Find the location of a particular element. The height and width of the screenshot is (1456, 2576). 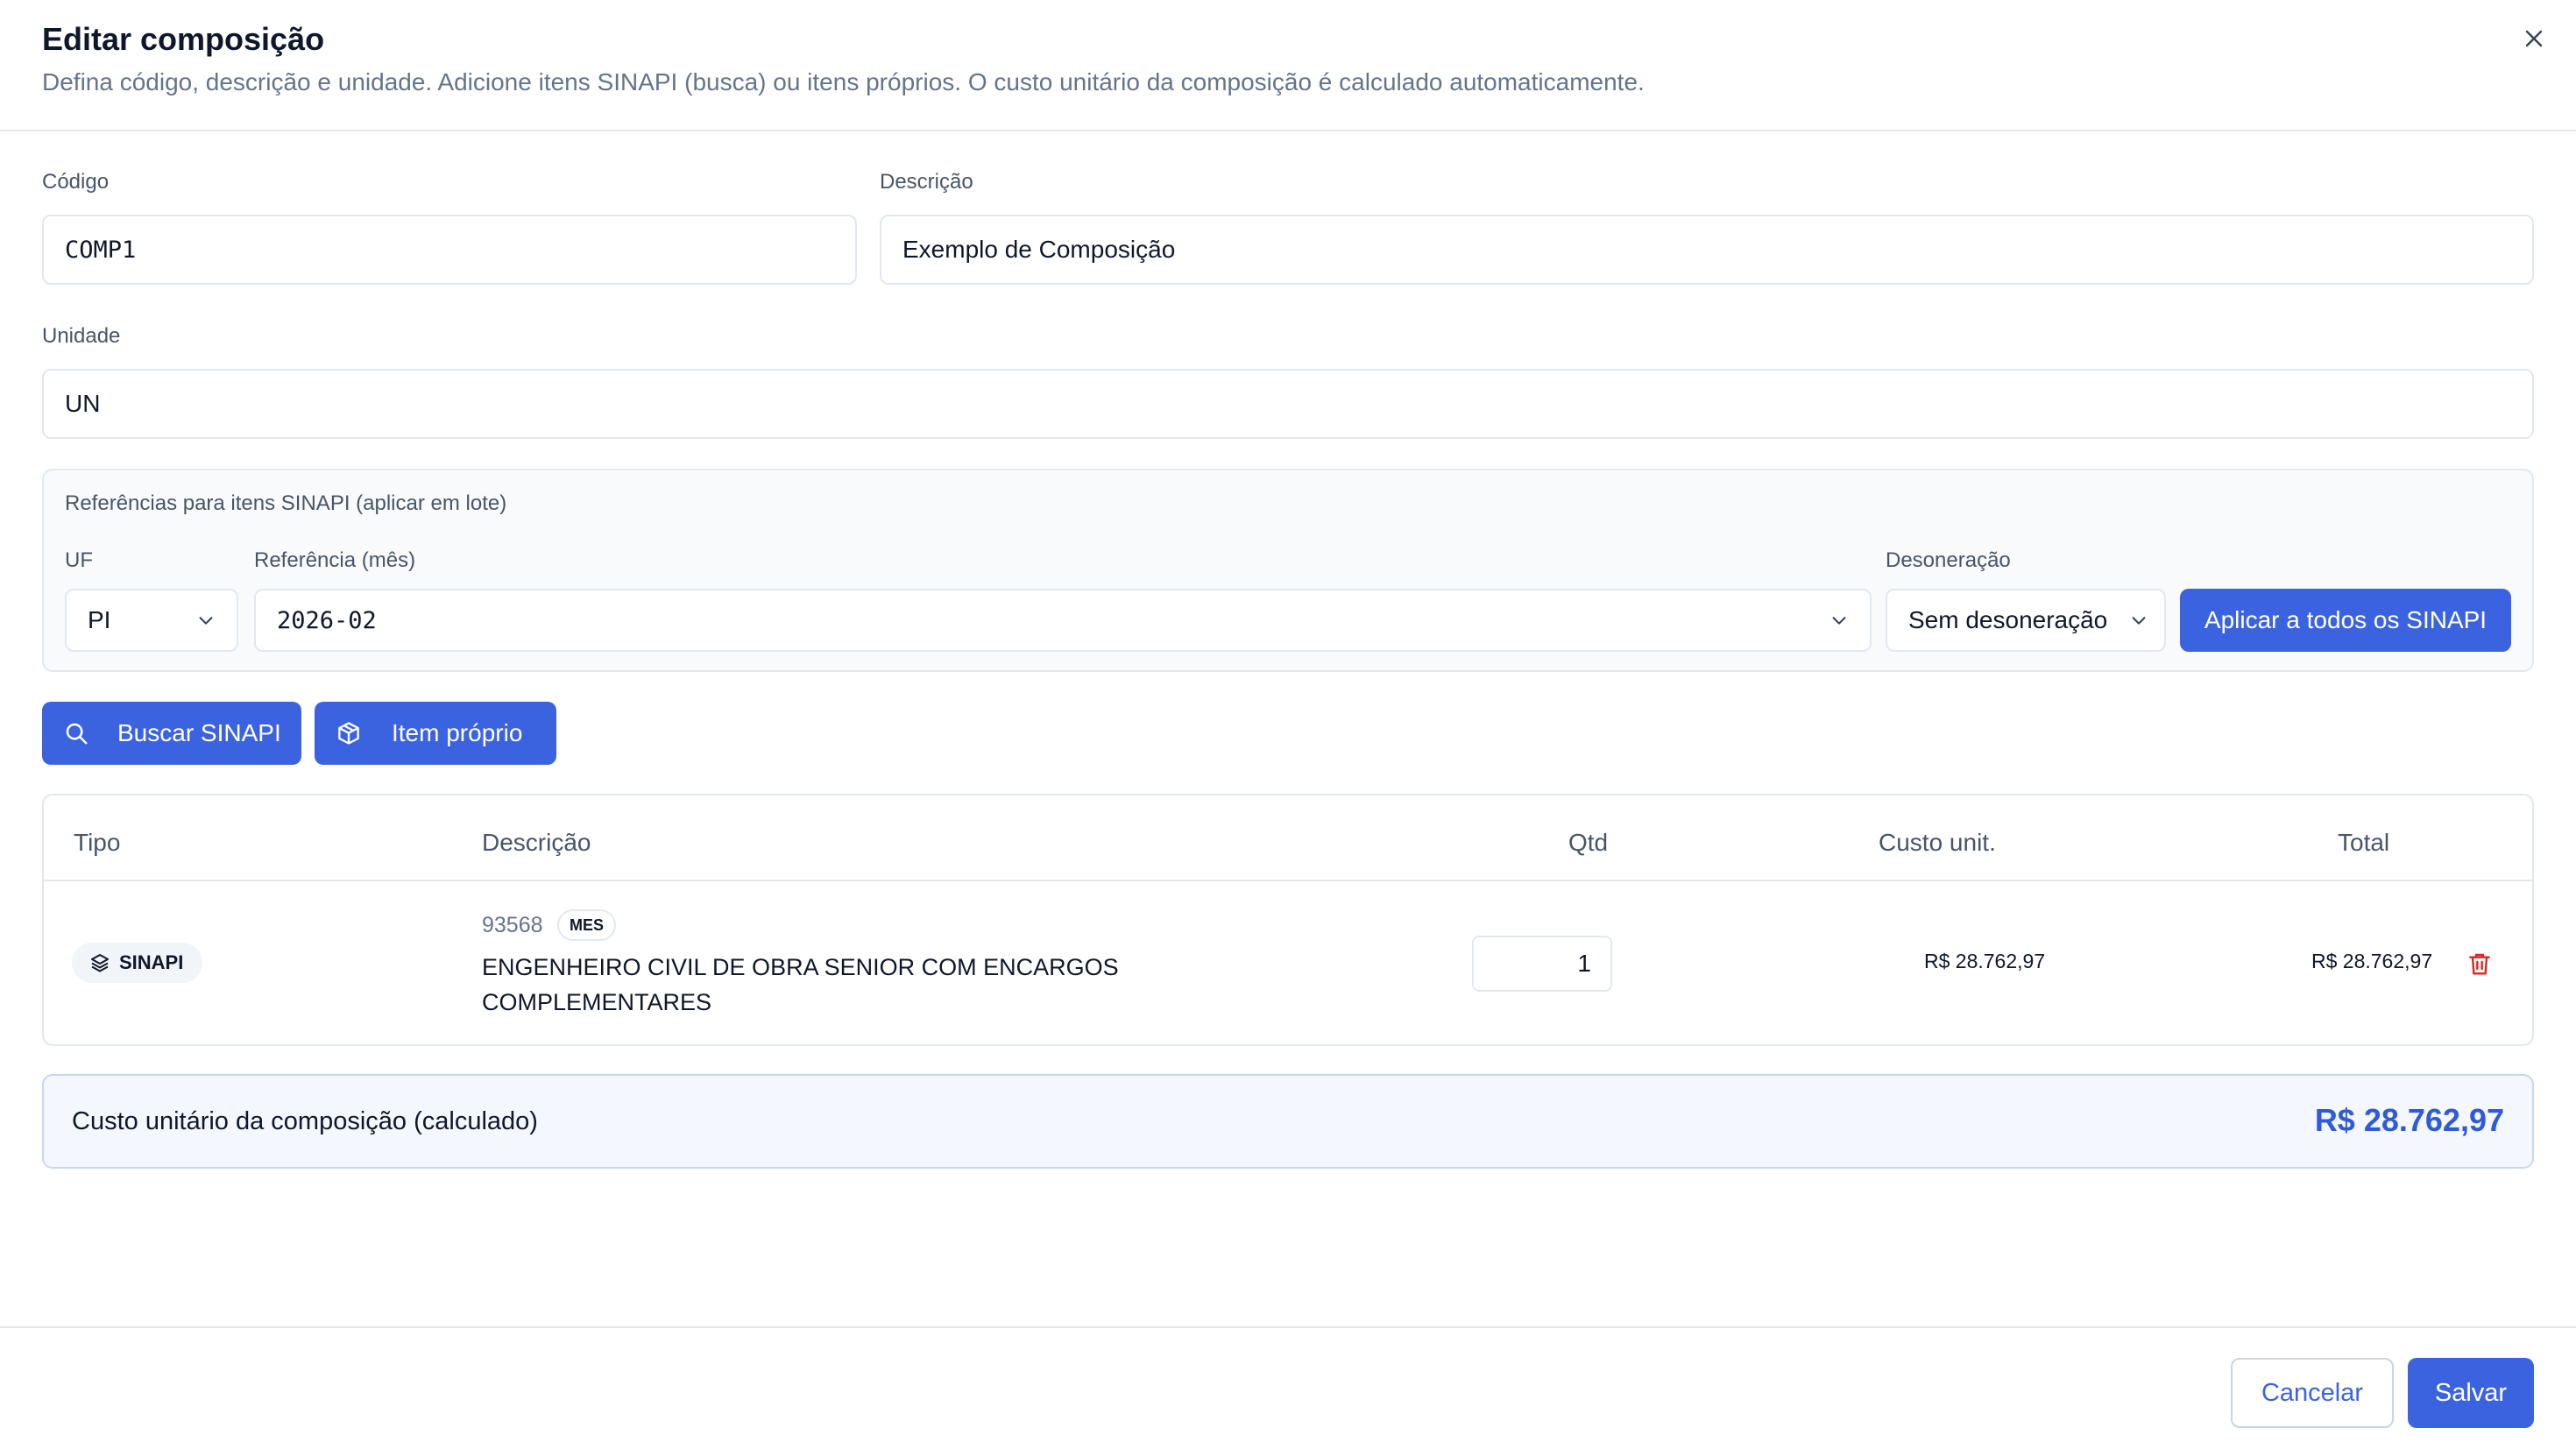

ref-label: Referência (mês) is located at coordinates (335, 560).